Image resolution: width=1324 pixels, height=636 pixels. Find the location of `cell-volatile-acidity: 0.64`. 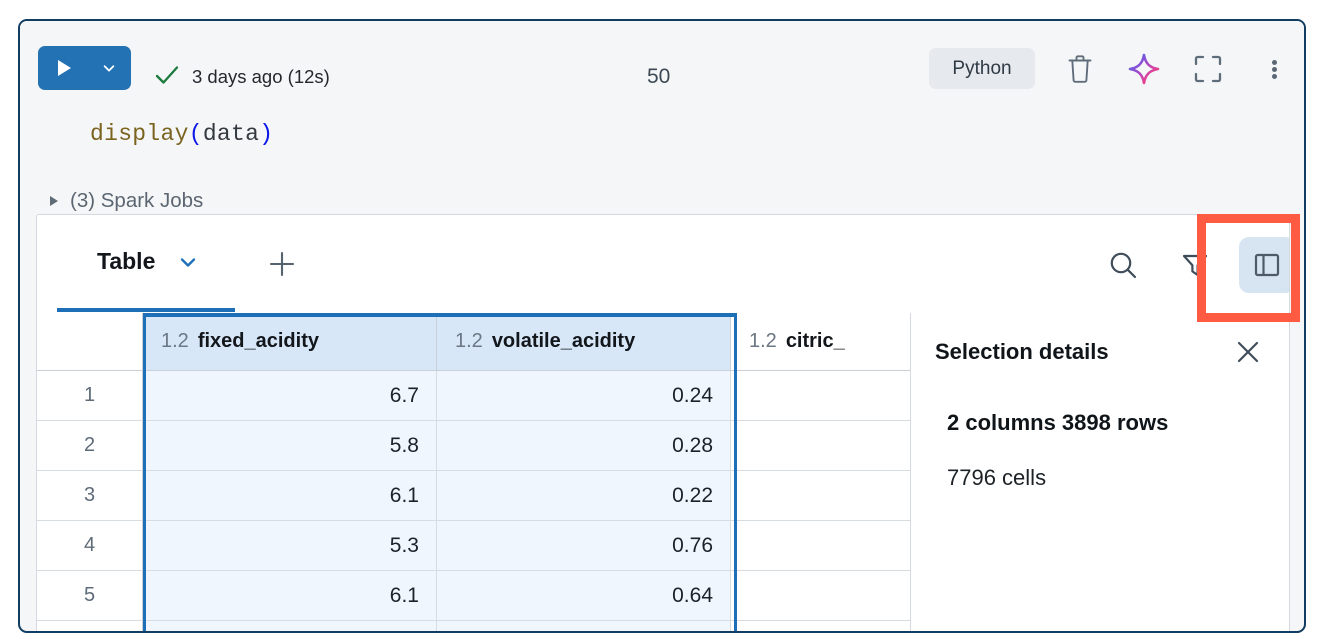

cell-volatile-acidity: 0.64 is located at coordinates (584, 596).